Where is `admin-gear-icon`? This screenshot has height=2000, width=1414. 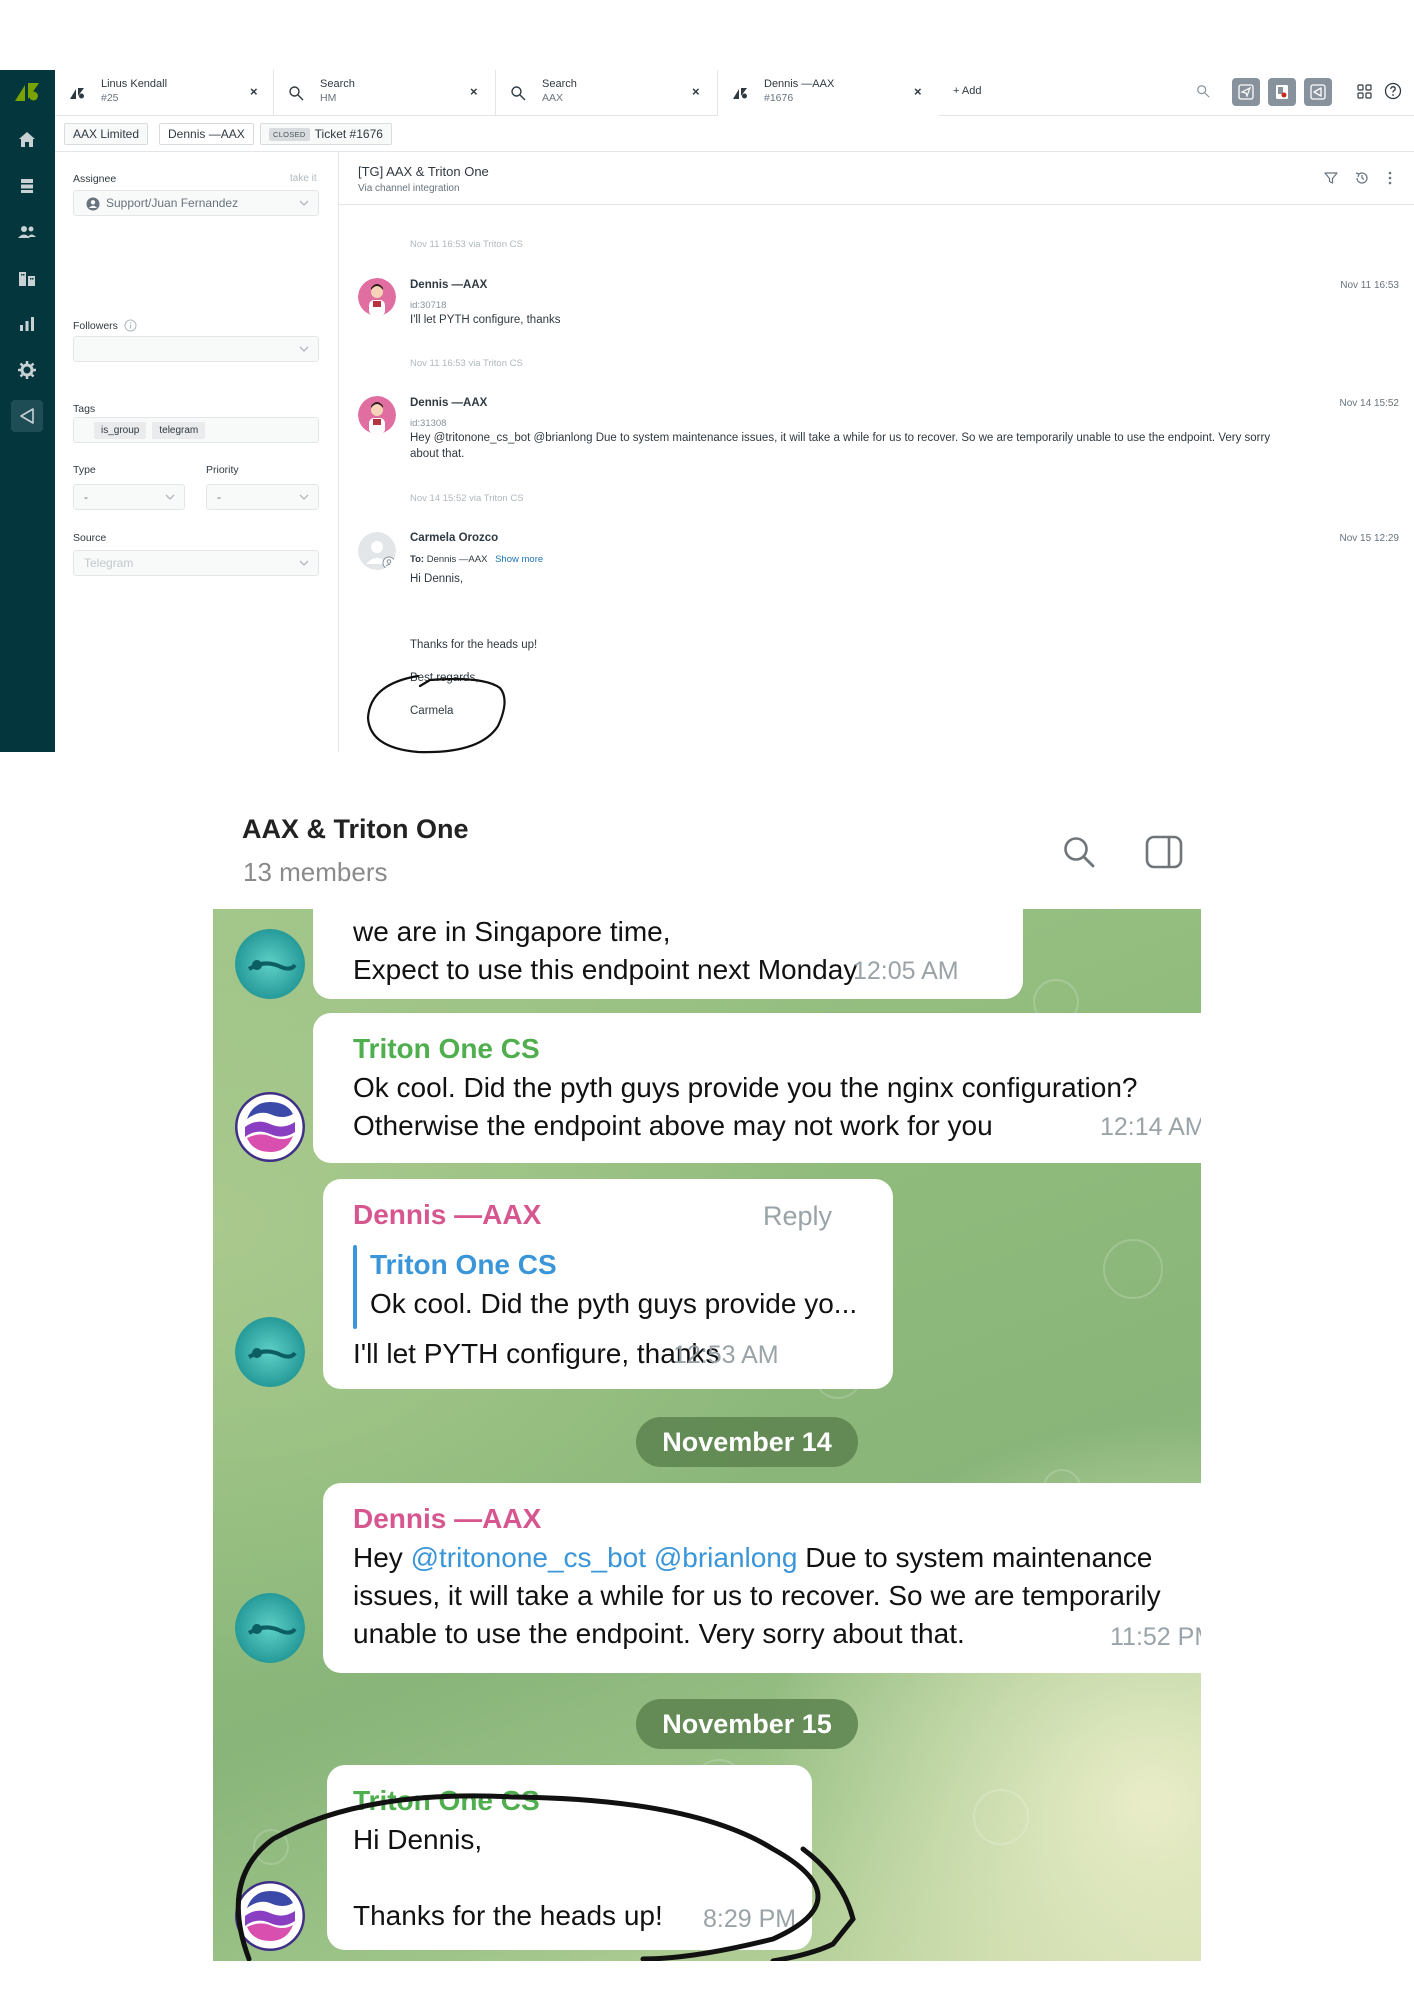
admin-gear-icon is located at coordinates (27, 370).